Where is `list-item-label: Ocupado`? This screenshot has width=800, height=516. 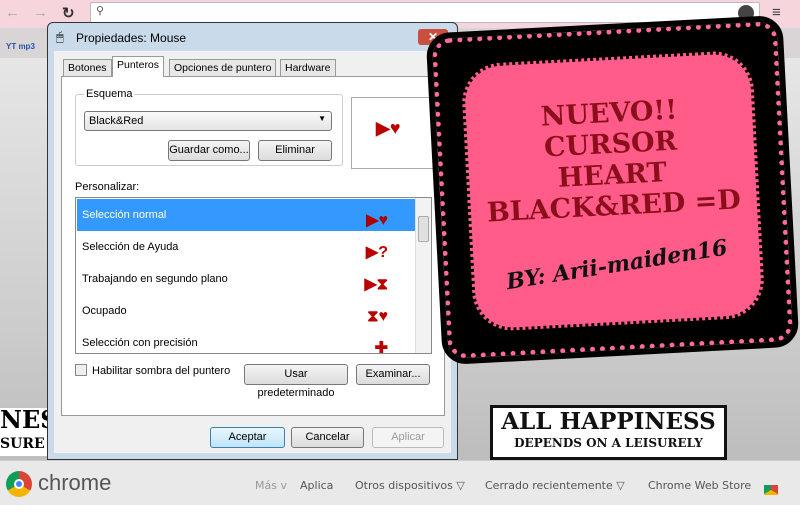 list-item-label: Ocupado is located at coordinates (104, 311).